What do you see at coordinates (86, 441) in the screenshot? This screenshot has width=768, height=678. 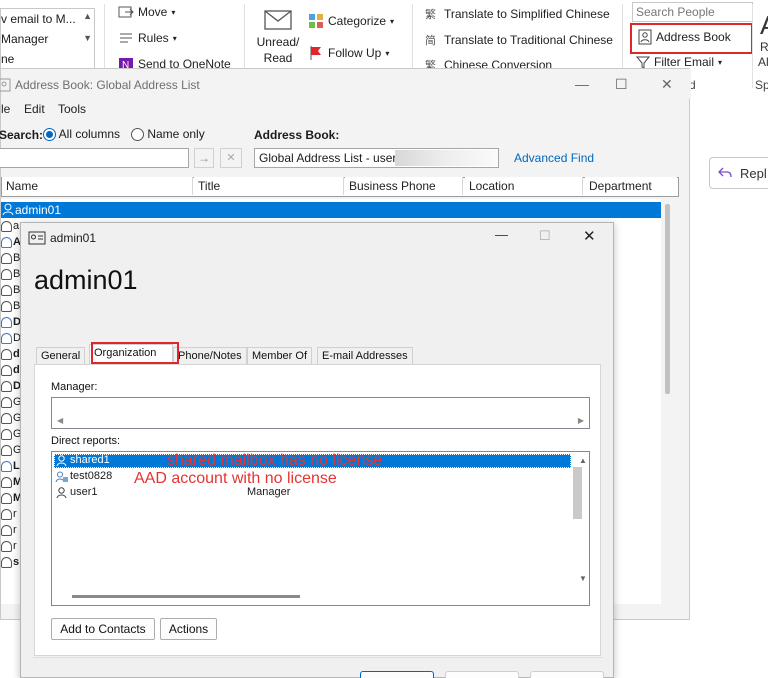 I see `direct-reports-label: Direct reports:` at bounding box center [86, 441].